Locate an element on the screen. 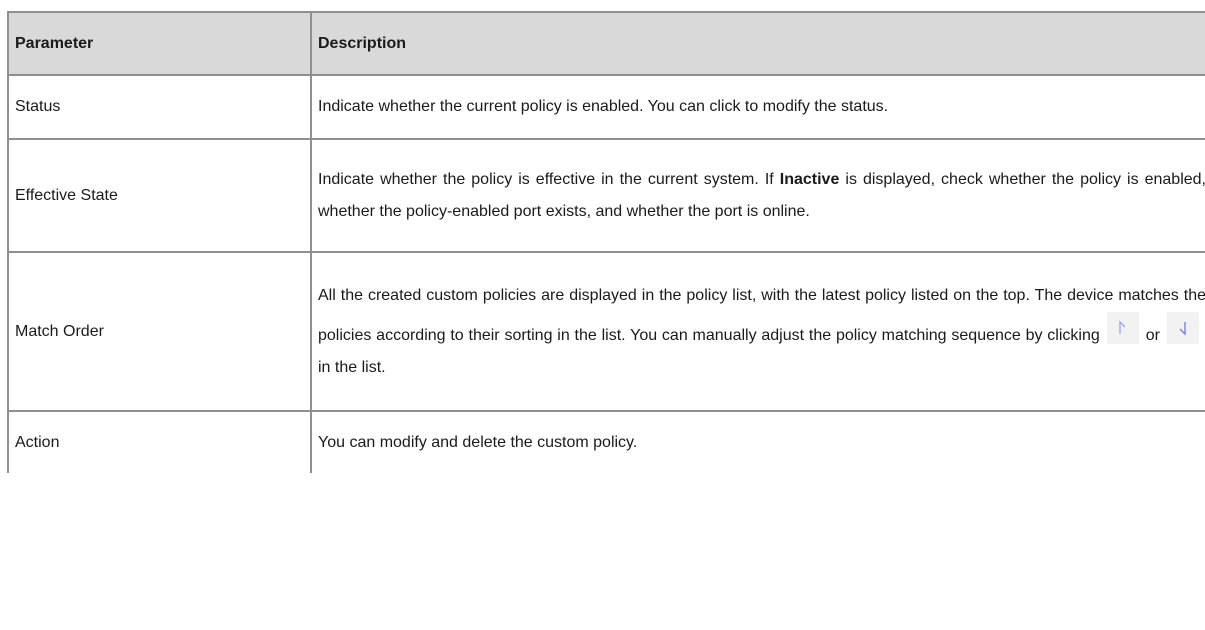 The height and width of the screenshot is (630, 1205). table-header-row: Parameter Description is located at coordinates (606, 43).